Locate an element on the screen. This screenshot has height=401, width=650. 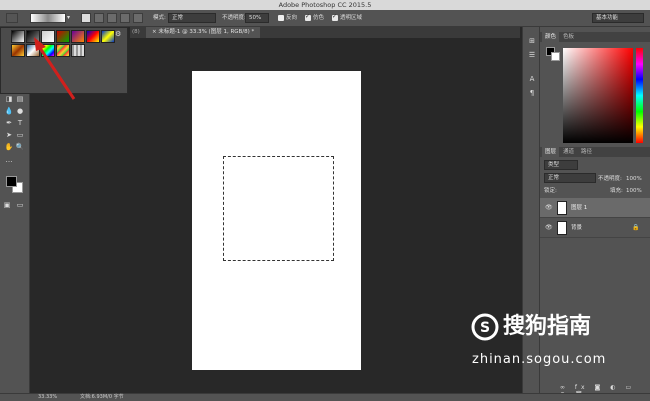
watermark-url: zhinan.sogou.com is located at coordinates (539, 359).